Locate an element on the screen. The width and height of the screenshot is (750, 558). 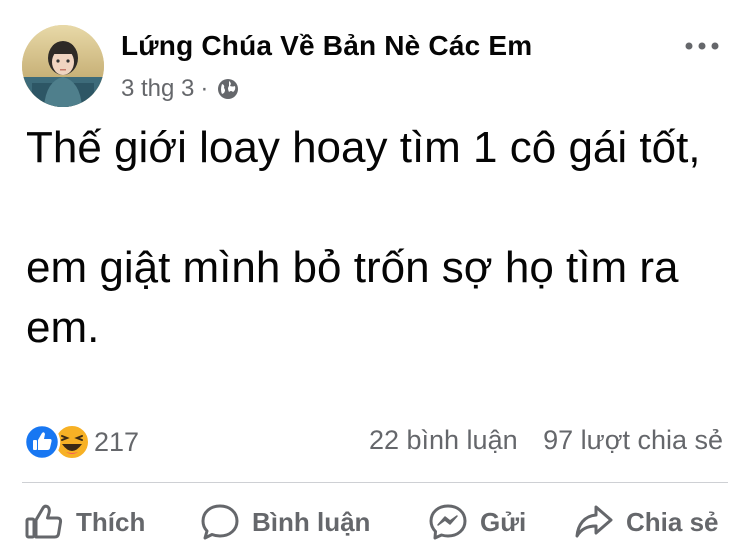
reaction-count: 217 is located at coordinates (117, 441).